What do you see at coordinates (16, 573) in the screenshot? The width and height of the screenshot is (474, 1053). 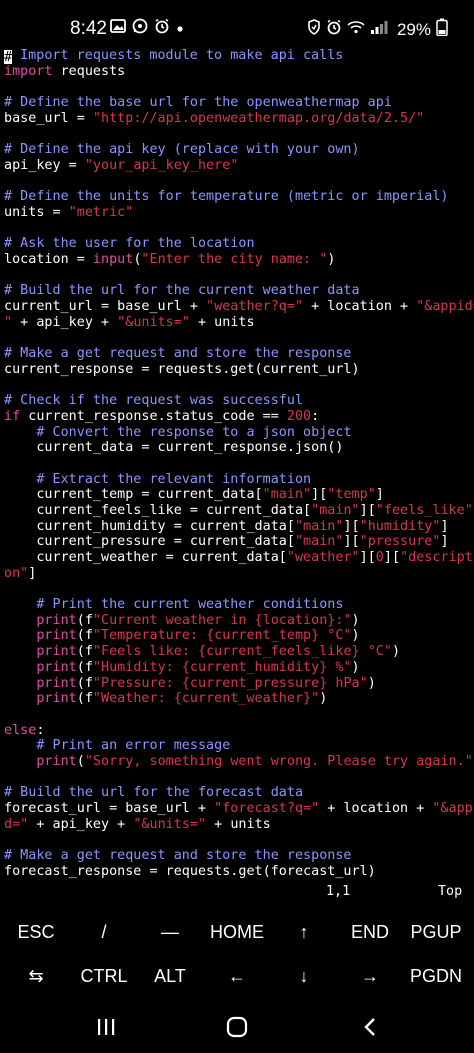 I see `code-token: on"` at bounding box center [16, 573].